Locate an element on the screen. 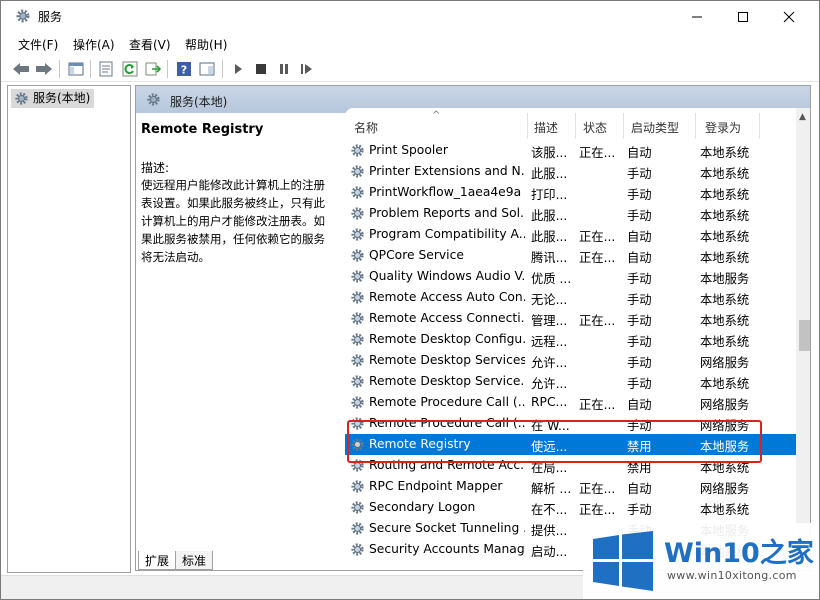 The height and width of the screenshot is (600, 820). scroll-up-arrow-icon: ▲ is located at coordinates (802, 117).